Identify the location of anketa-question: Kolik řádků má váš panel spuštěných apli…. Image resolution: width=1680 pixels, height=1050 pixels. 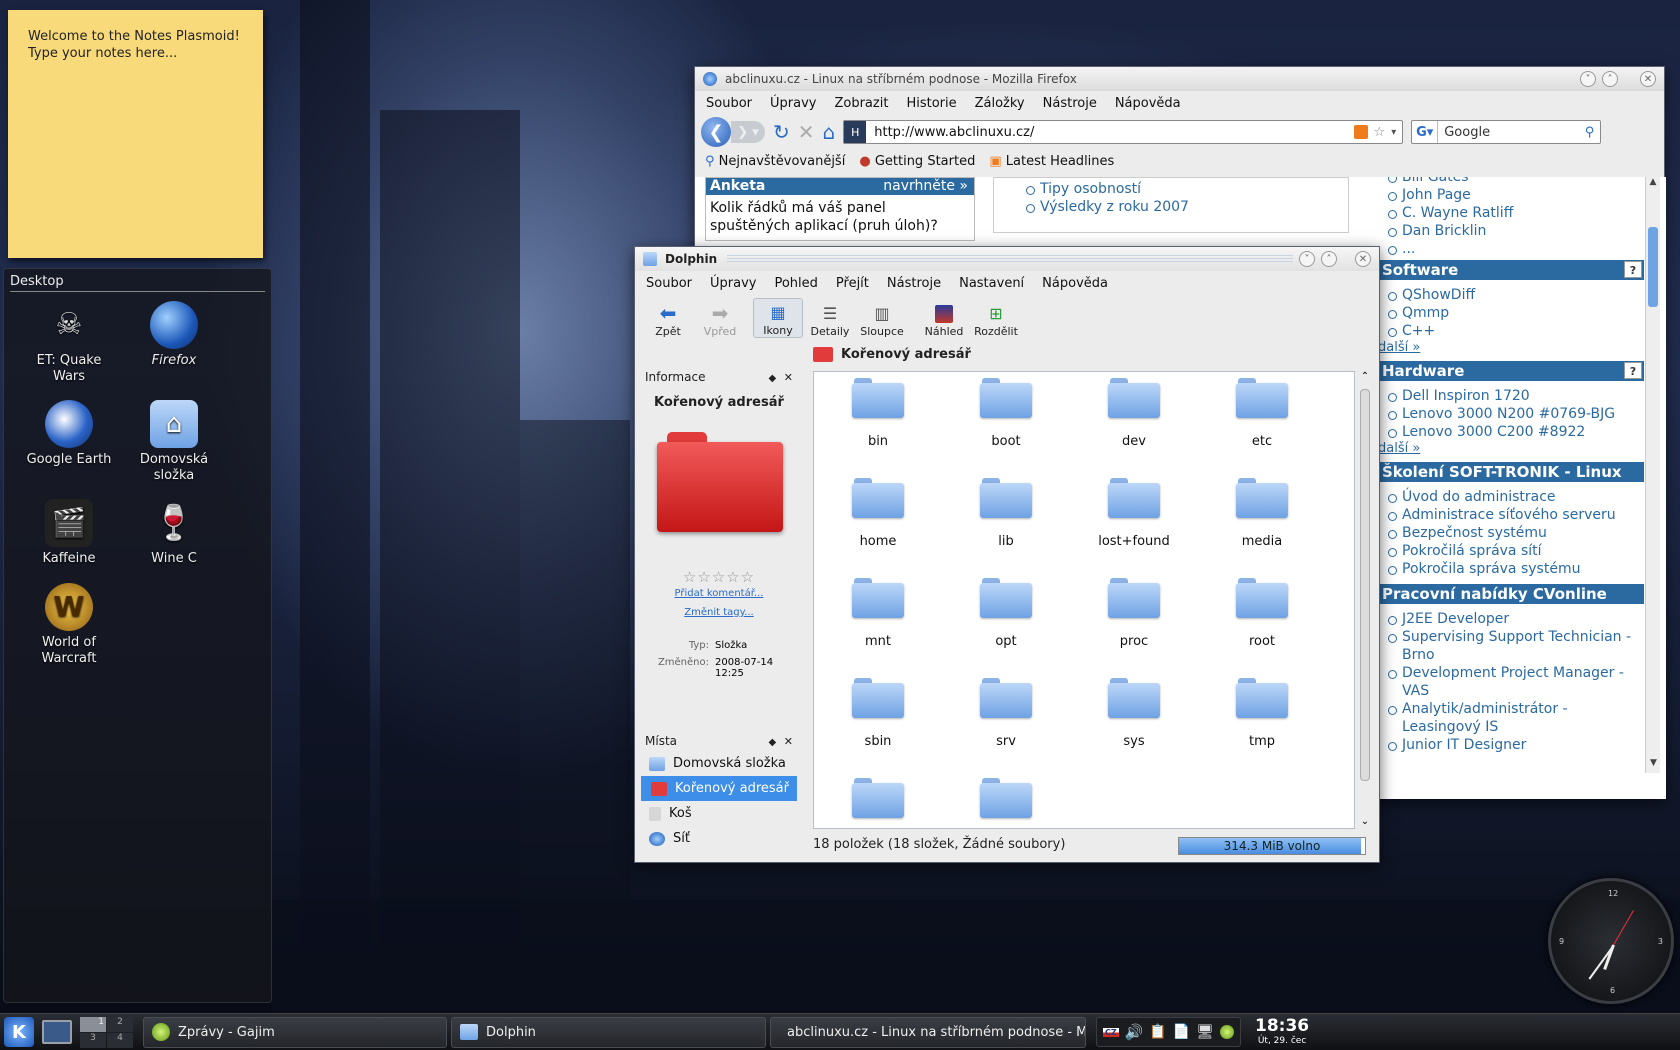
(840, 217).